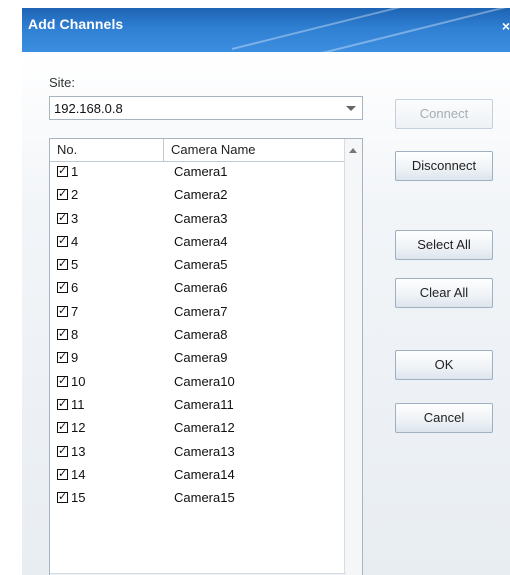 This screenshot has height=575, width=510. What do you see at coordinates (76, 24) in the screenshot?
I see `dialog-title: Add Channels` at bounding box center [76, 24].